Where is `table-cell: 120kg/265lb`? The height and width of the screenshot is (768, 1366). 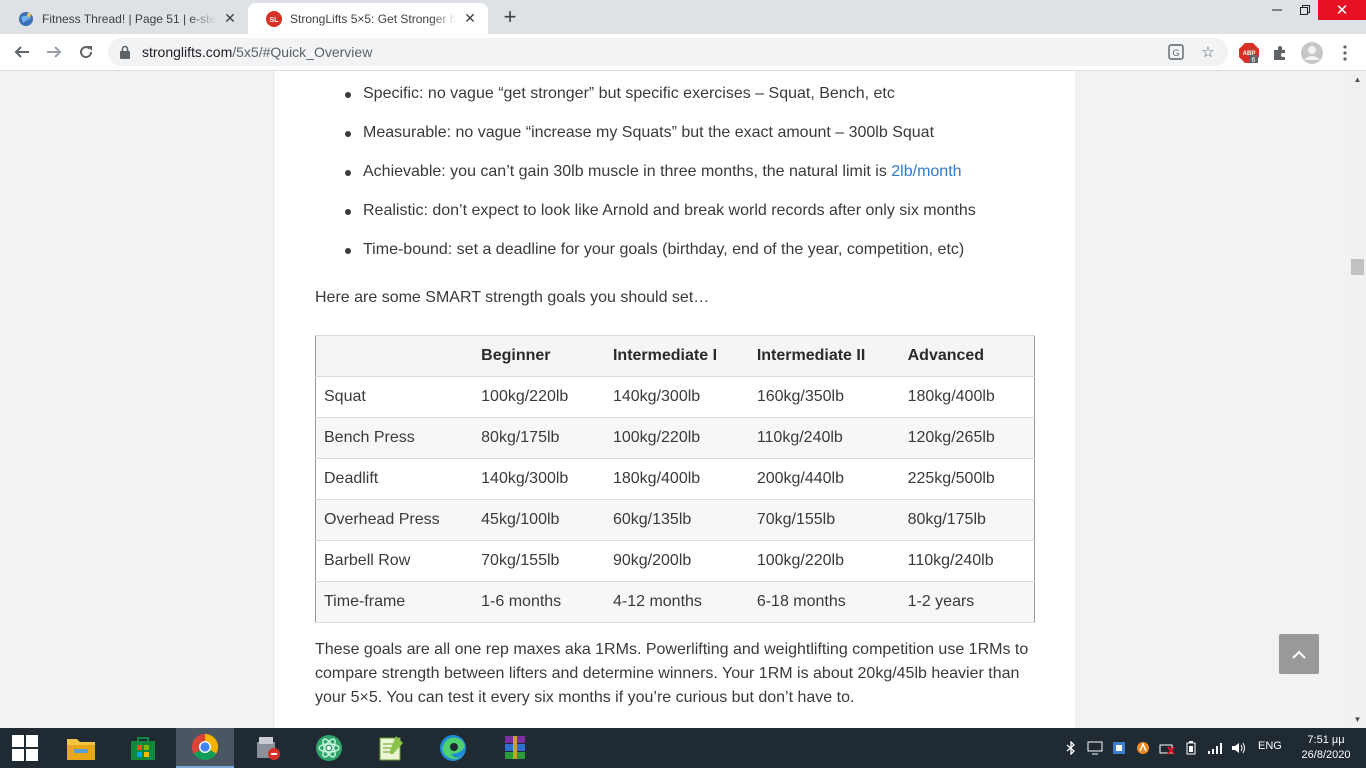 table-cell: 120kg/265lb is located at coordinates (967, 438).